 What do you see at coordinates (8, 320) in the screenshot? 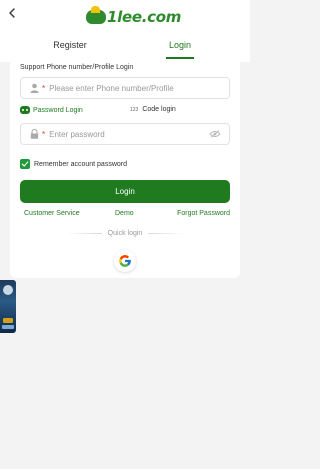
I see `promo-badge-icon` at bounding box center [8, 320].